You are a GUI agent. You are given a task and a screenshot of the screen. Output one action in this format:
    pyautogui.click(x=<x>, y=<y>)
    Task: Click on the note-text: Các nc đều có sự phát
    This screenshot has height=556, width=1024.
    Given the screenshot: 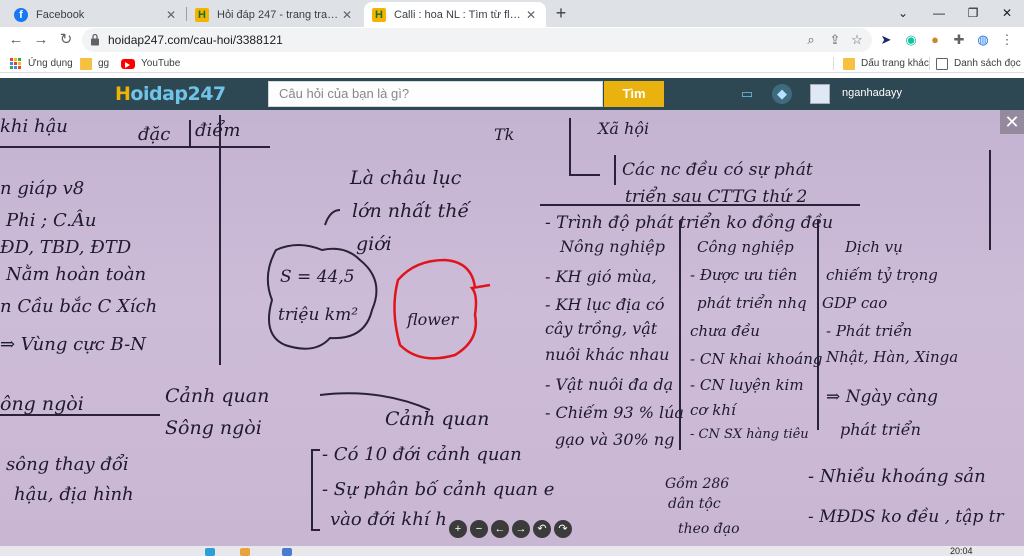 What is the action you would take?
    pyautogui.click(x=717, y=170)
    